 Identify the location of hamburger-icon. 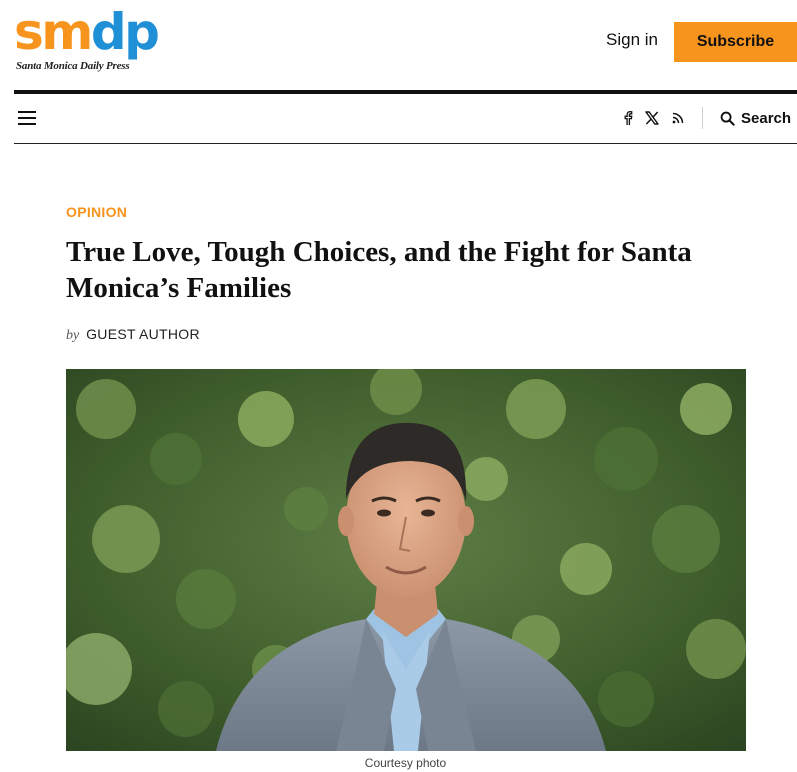
(27, 118).